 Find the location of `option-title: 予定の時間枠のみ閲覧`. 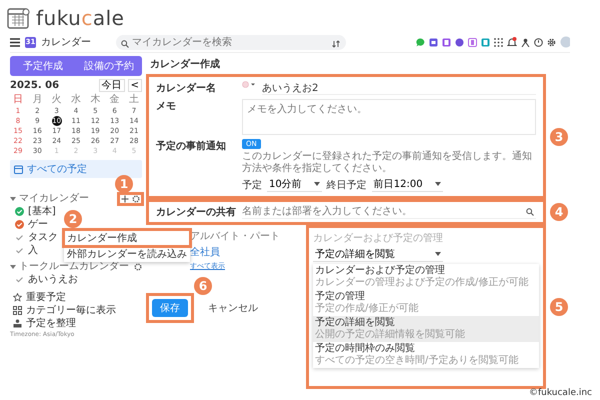

option-title: 予定の時間枠のみ閲覧 is located at coordinates (365, 348).